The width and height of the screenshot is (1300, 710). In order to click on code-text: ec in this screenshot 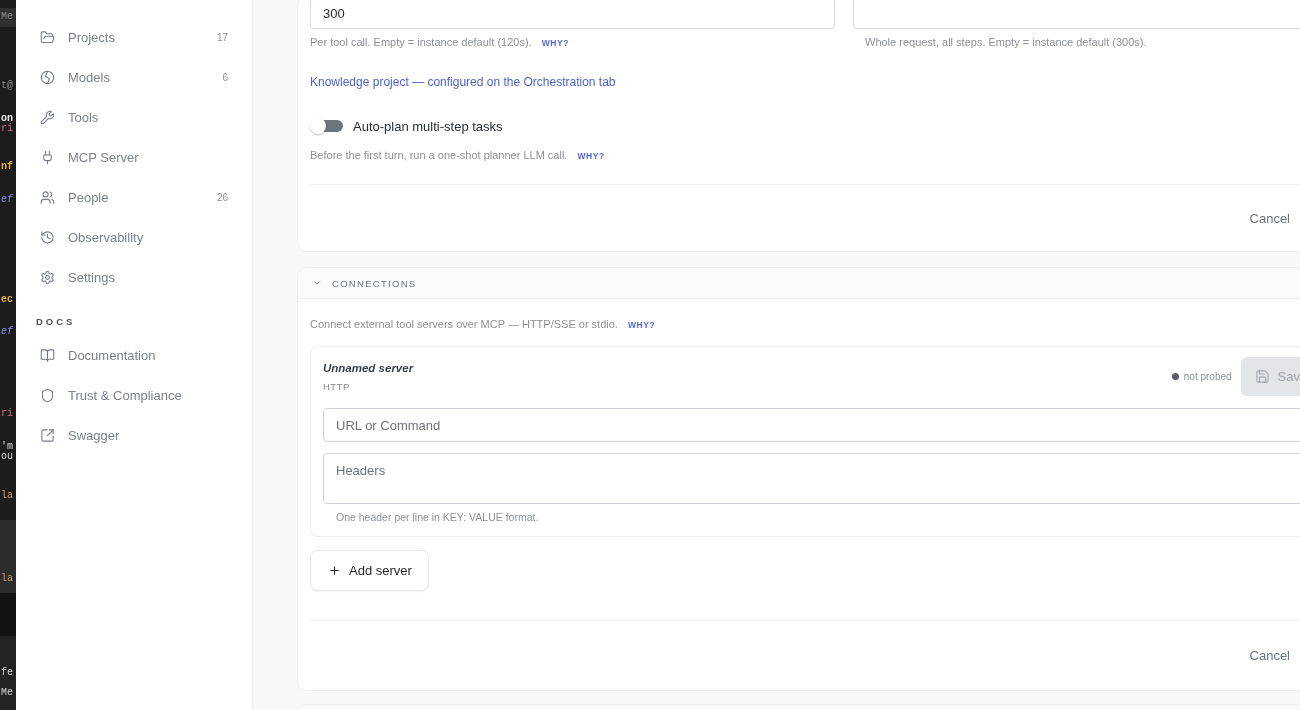, I will do `click(7, 300)`.